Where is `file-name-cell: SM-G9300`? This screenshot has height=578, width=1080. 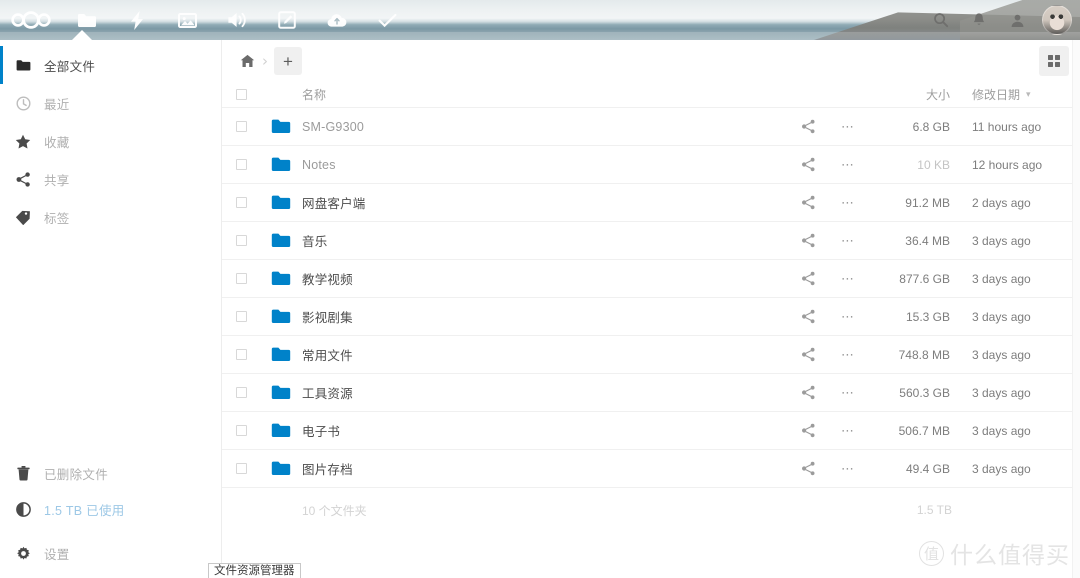
file-name-cell: SM-G9300 is located at coordinates (523, 126).